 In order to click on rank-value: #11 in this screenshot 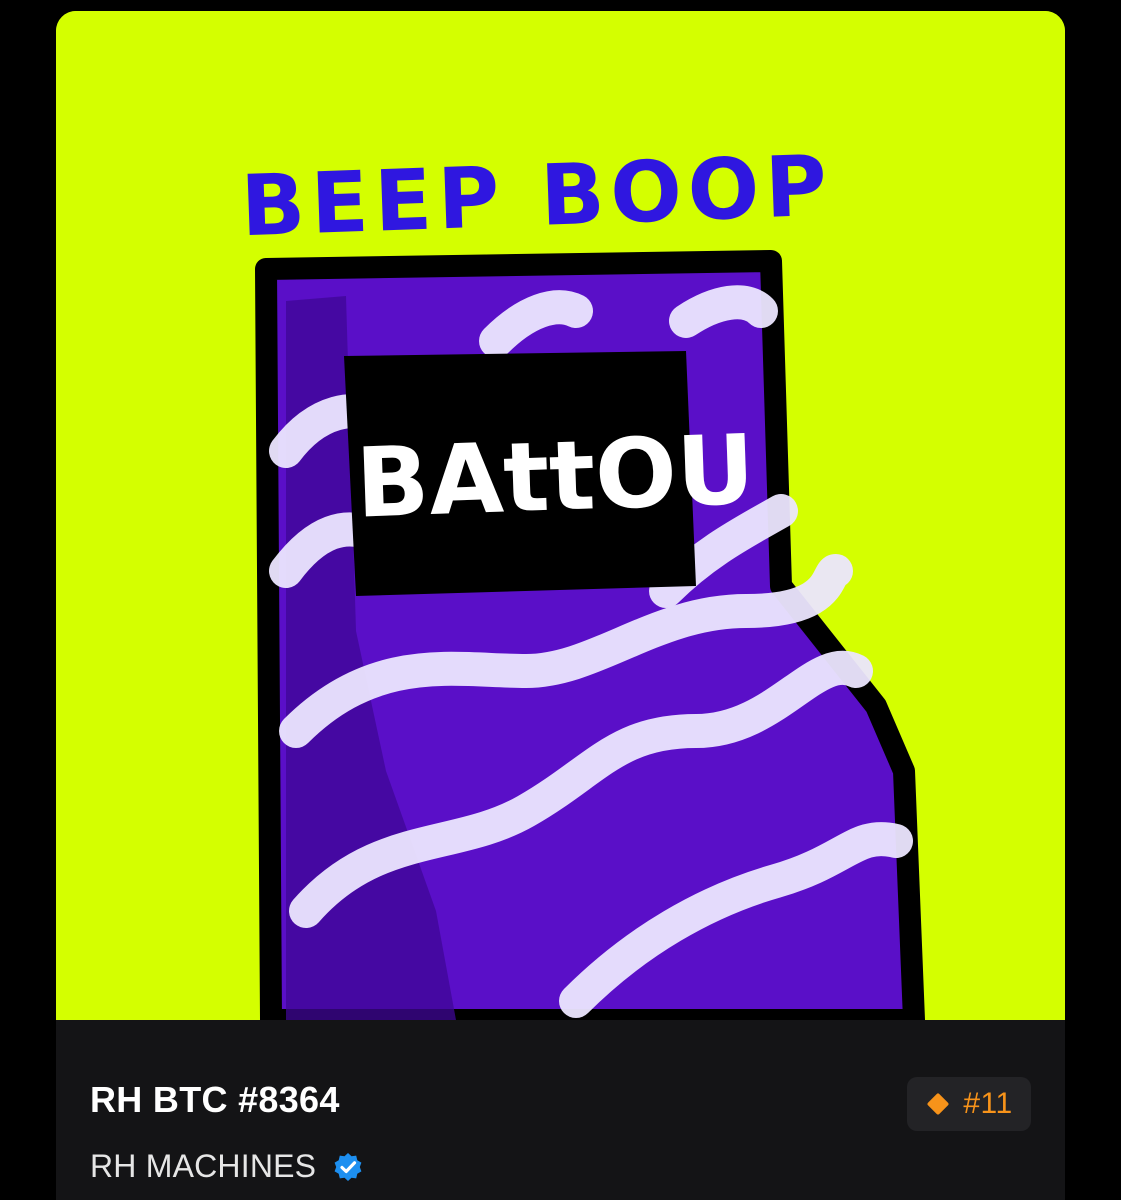, I will do `click(988, 1103)`.